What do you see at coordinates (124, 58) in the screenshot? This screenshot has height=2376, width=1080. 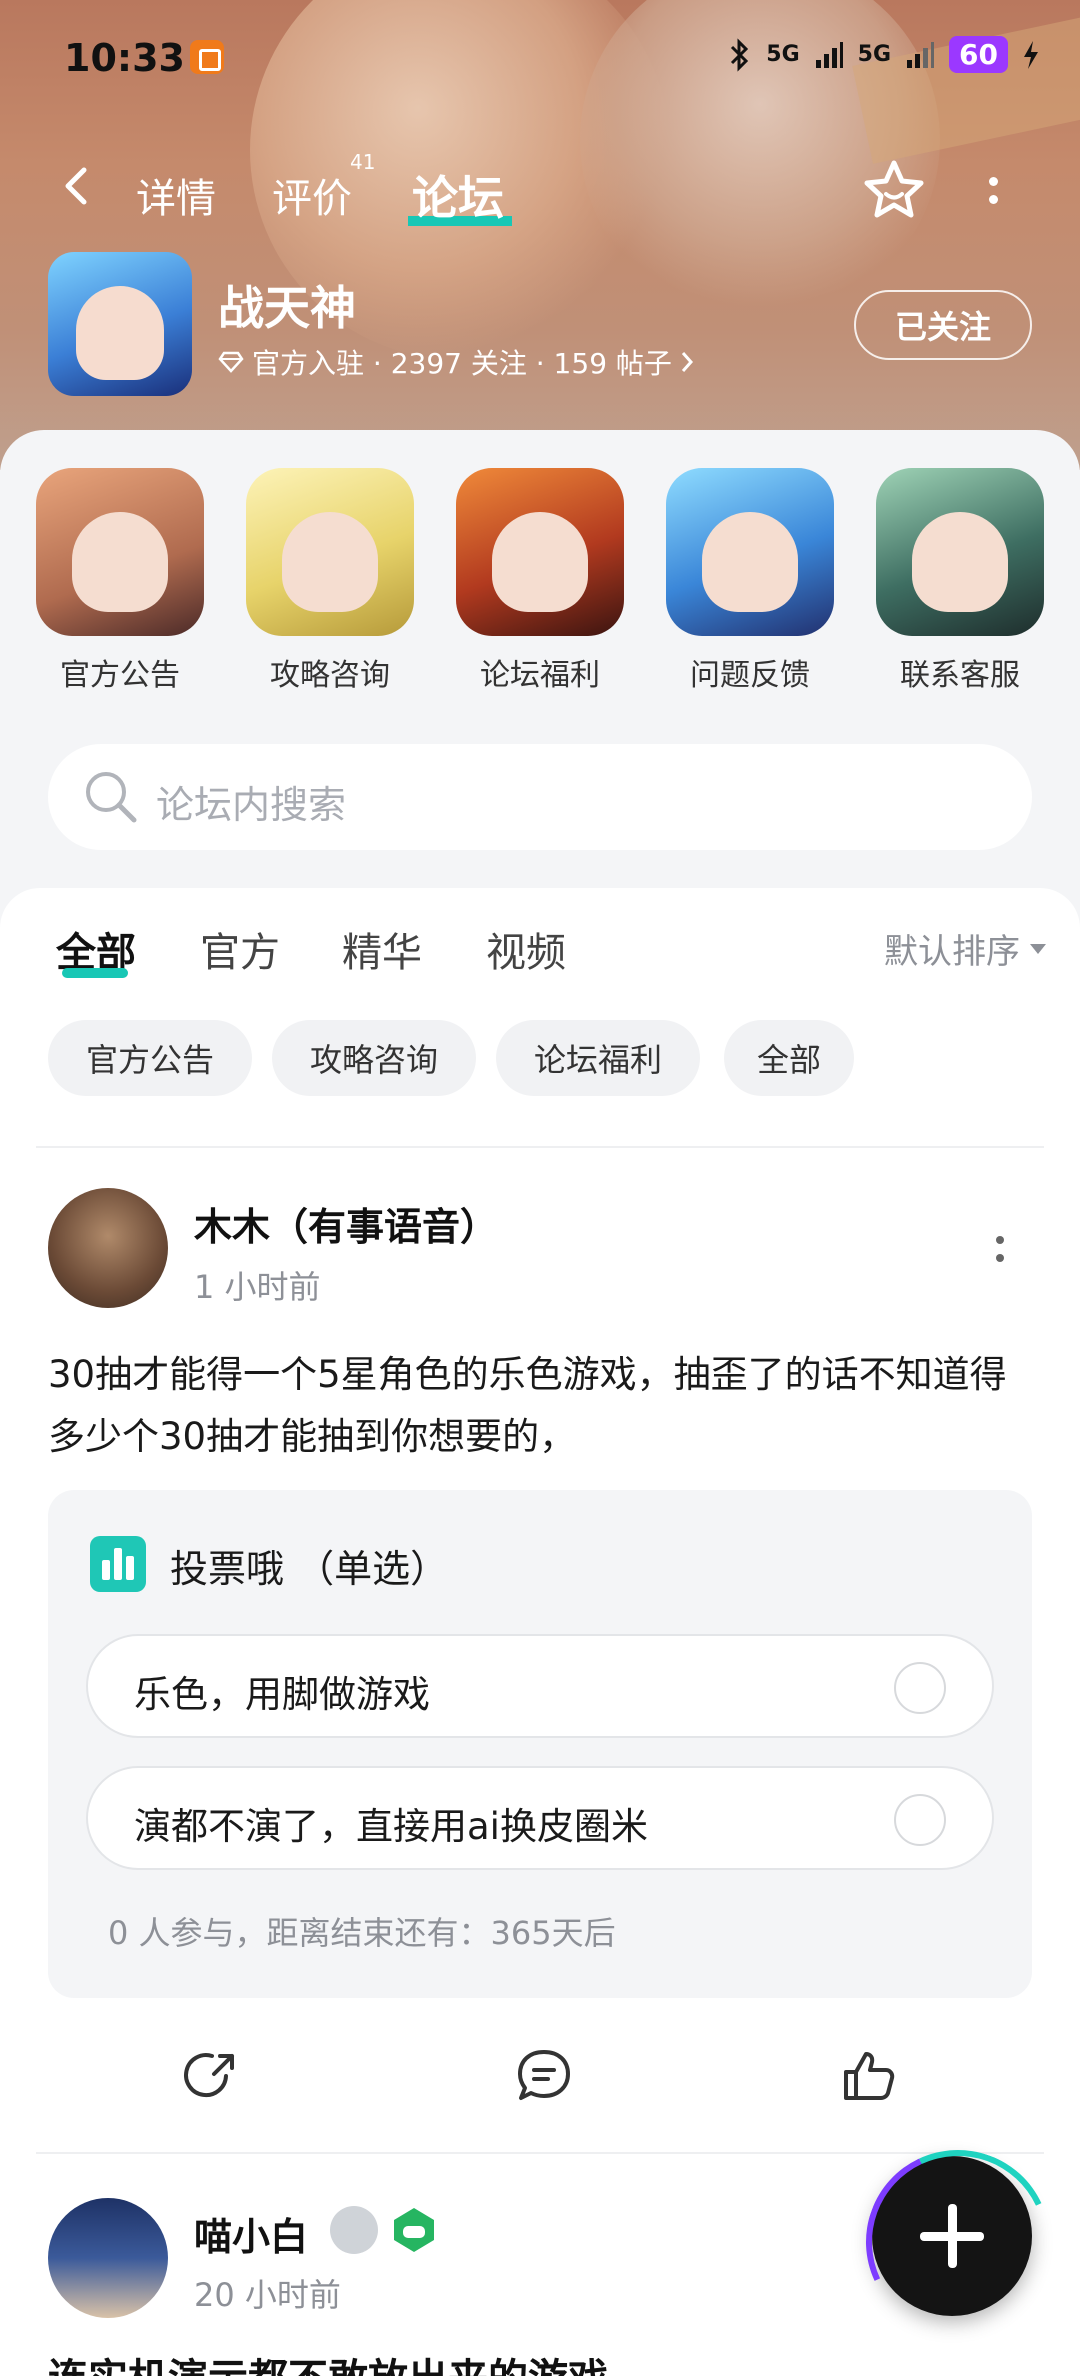 I see `clock: 10:33` at bounding box center [124, 58].